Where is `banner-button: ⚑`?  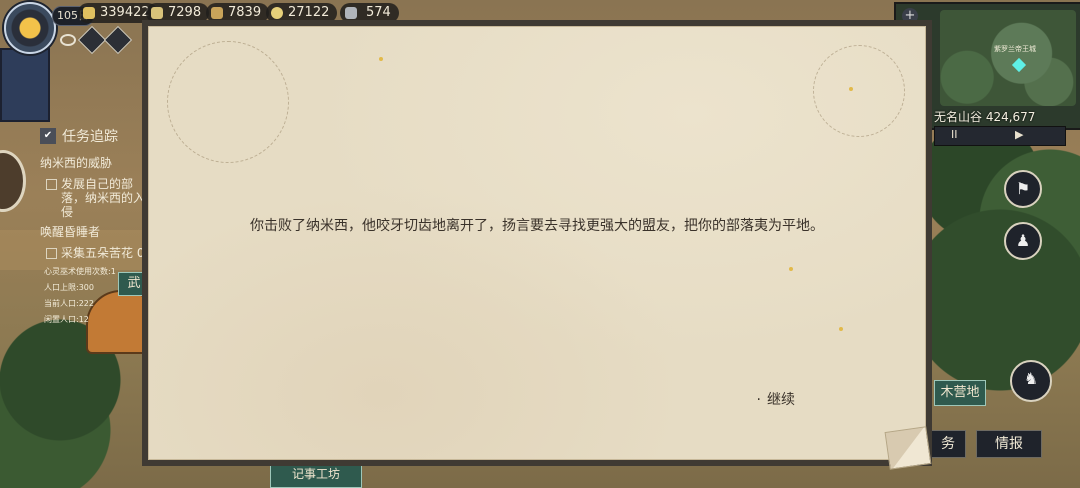 banner-button: ⚑ is located at coordinates (1023, 189).